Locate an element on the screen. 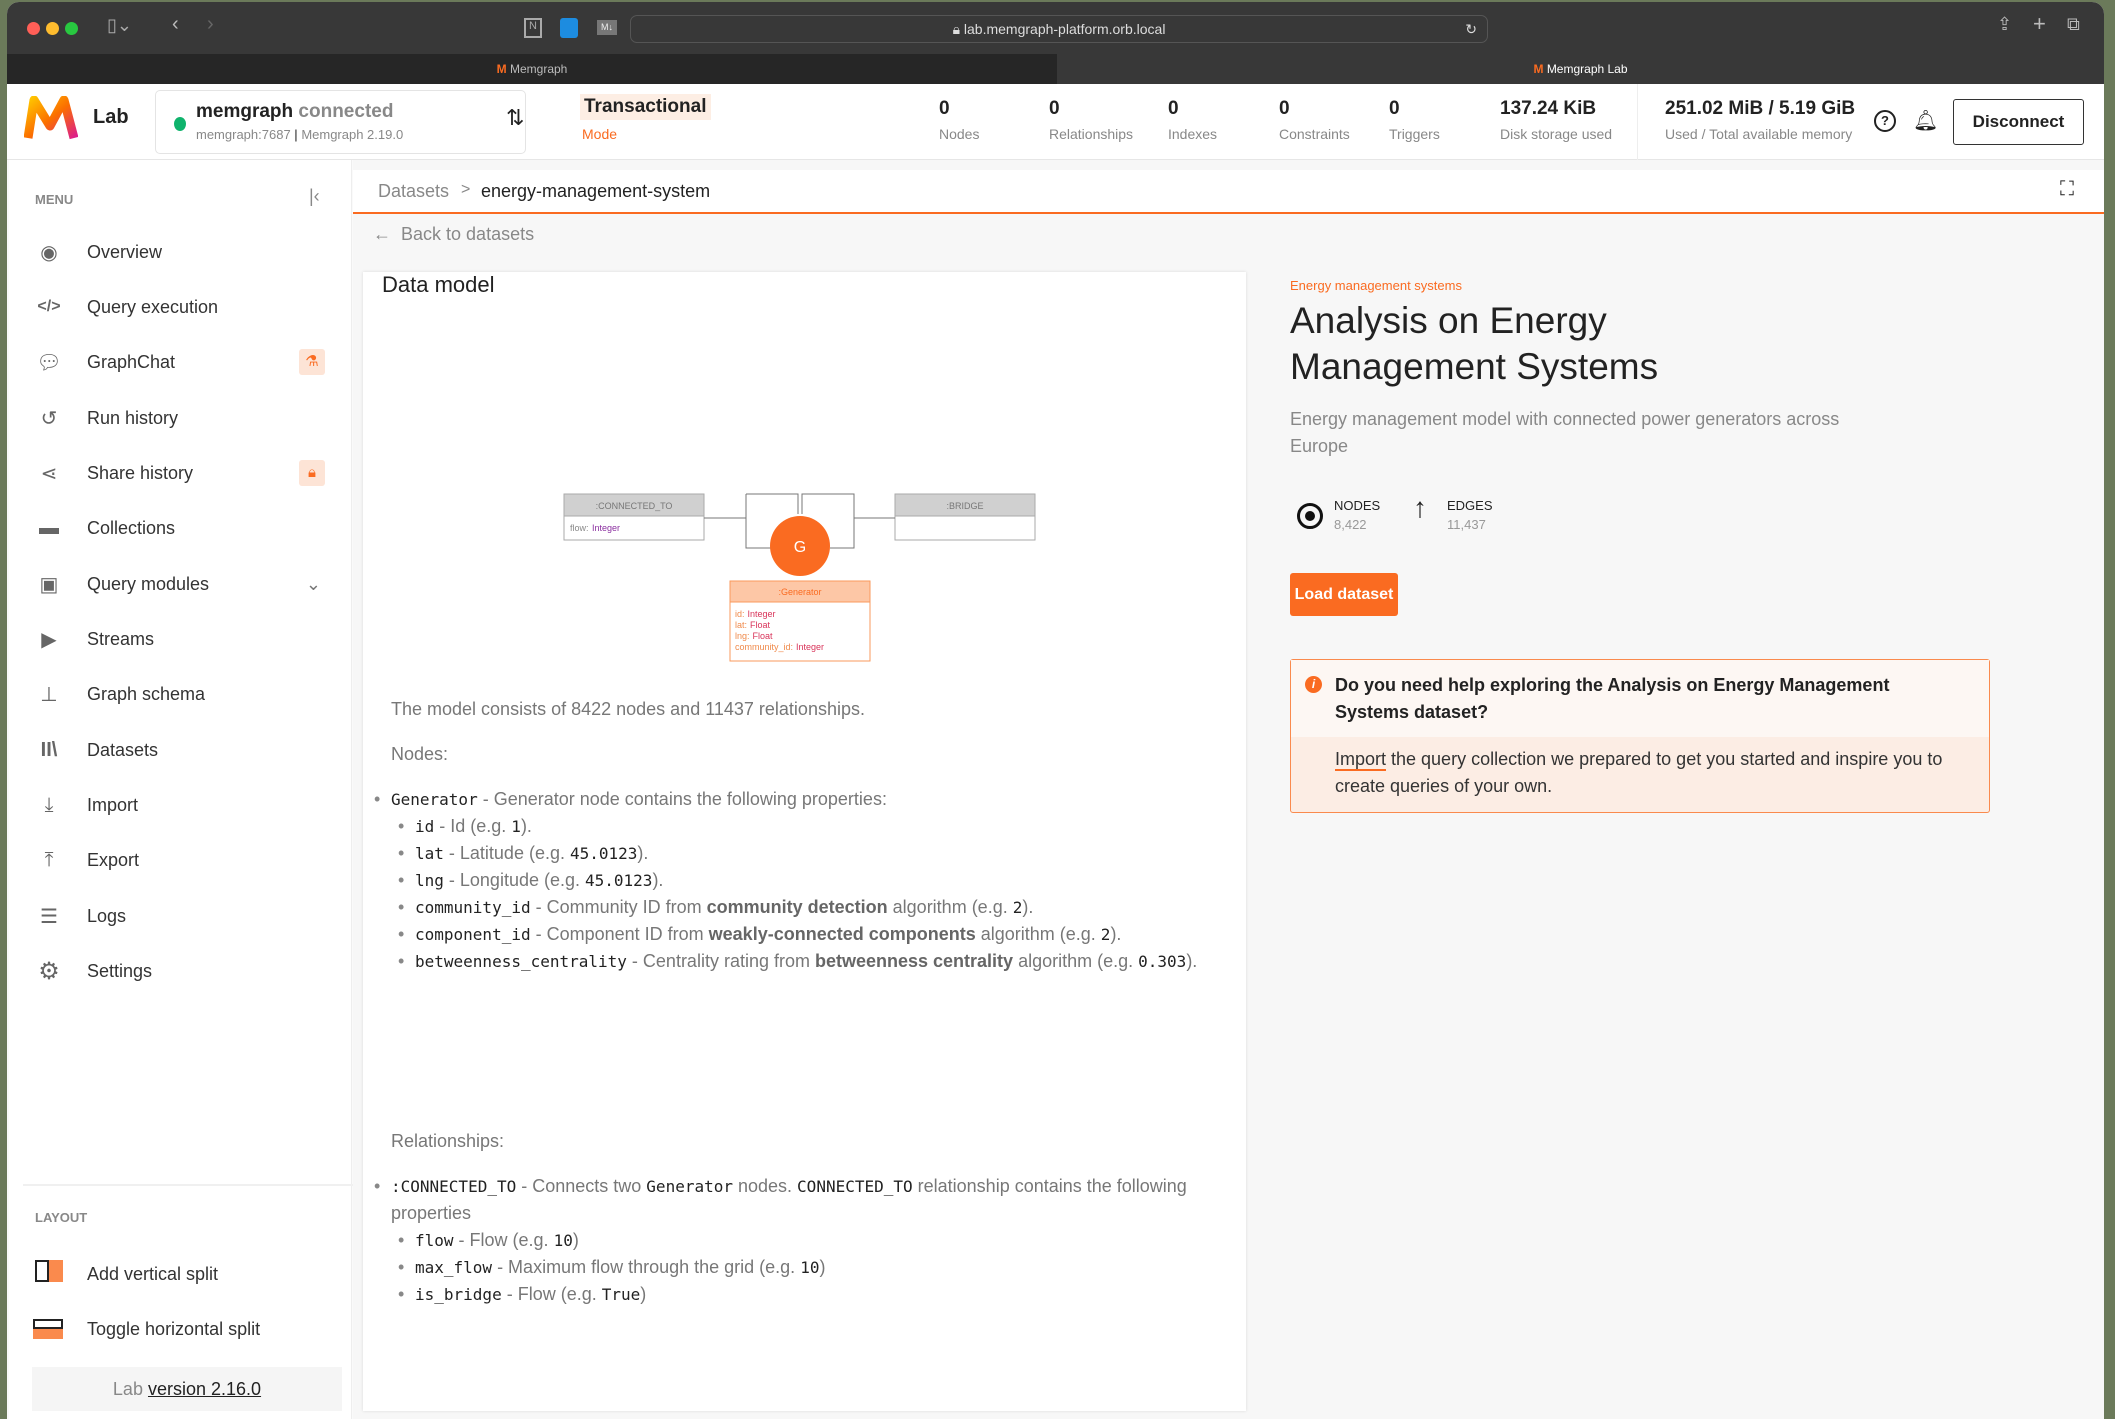  load-dataset-button: Load dataset is located at coordinates (1344, 594).